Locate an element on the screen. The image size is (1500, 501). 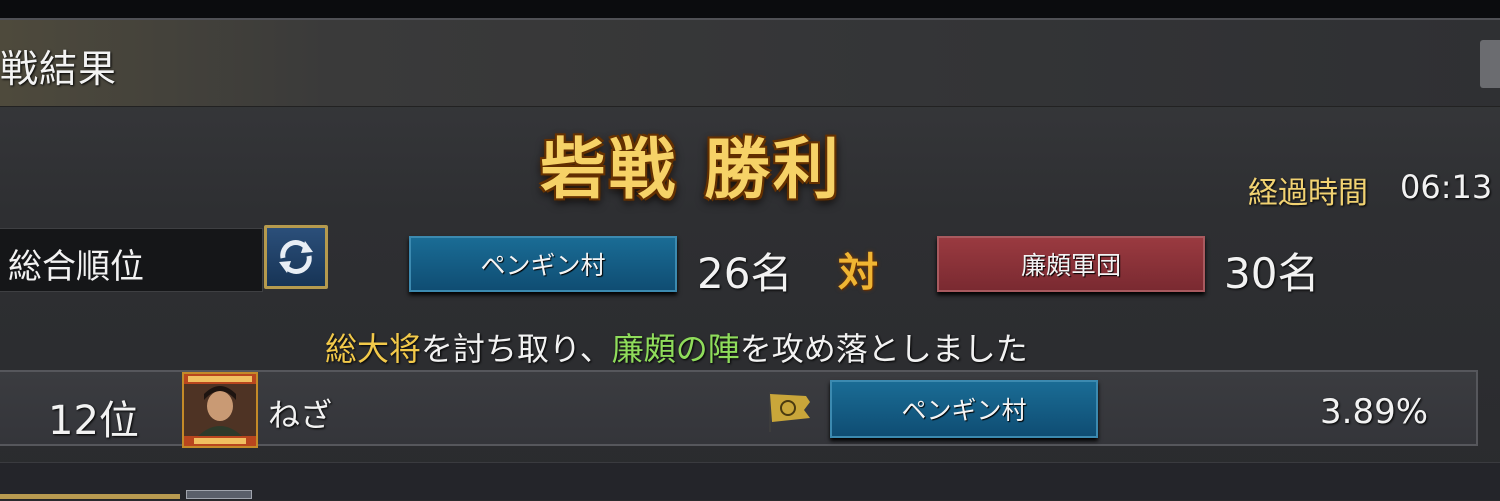
panel-title: 戦結果 is located at coordinates (59, 69).